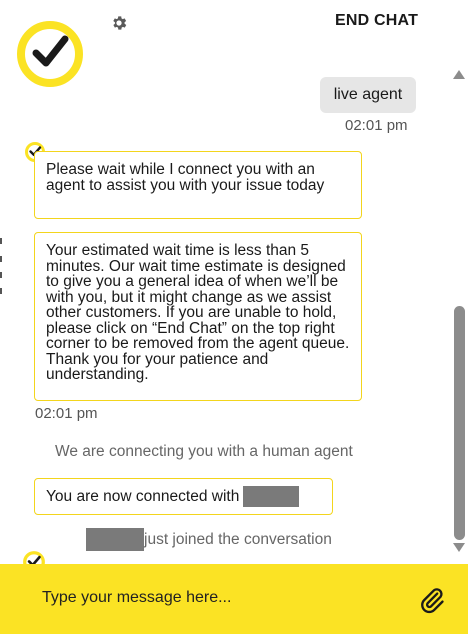 This screenshot has height=634, width=474. Describe the element at coordinates (215, 598) in the screenshot. I see `message-input` at that location.